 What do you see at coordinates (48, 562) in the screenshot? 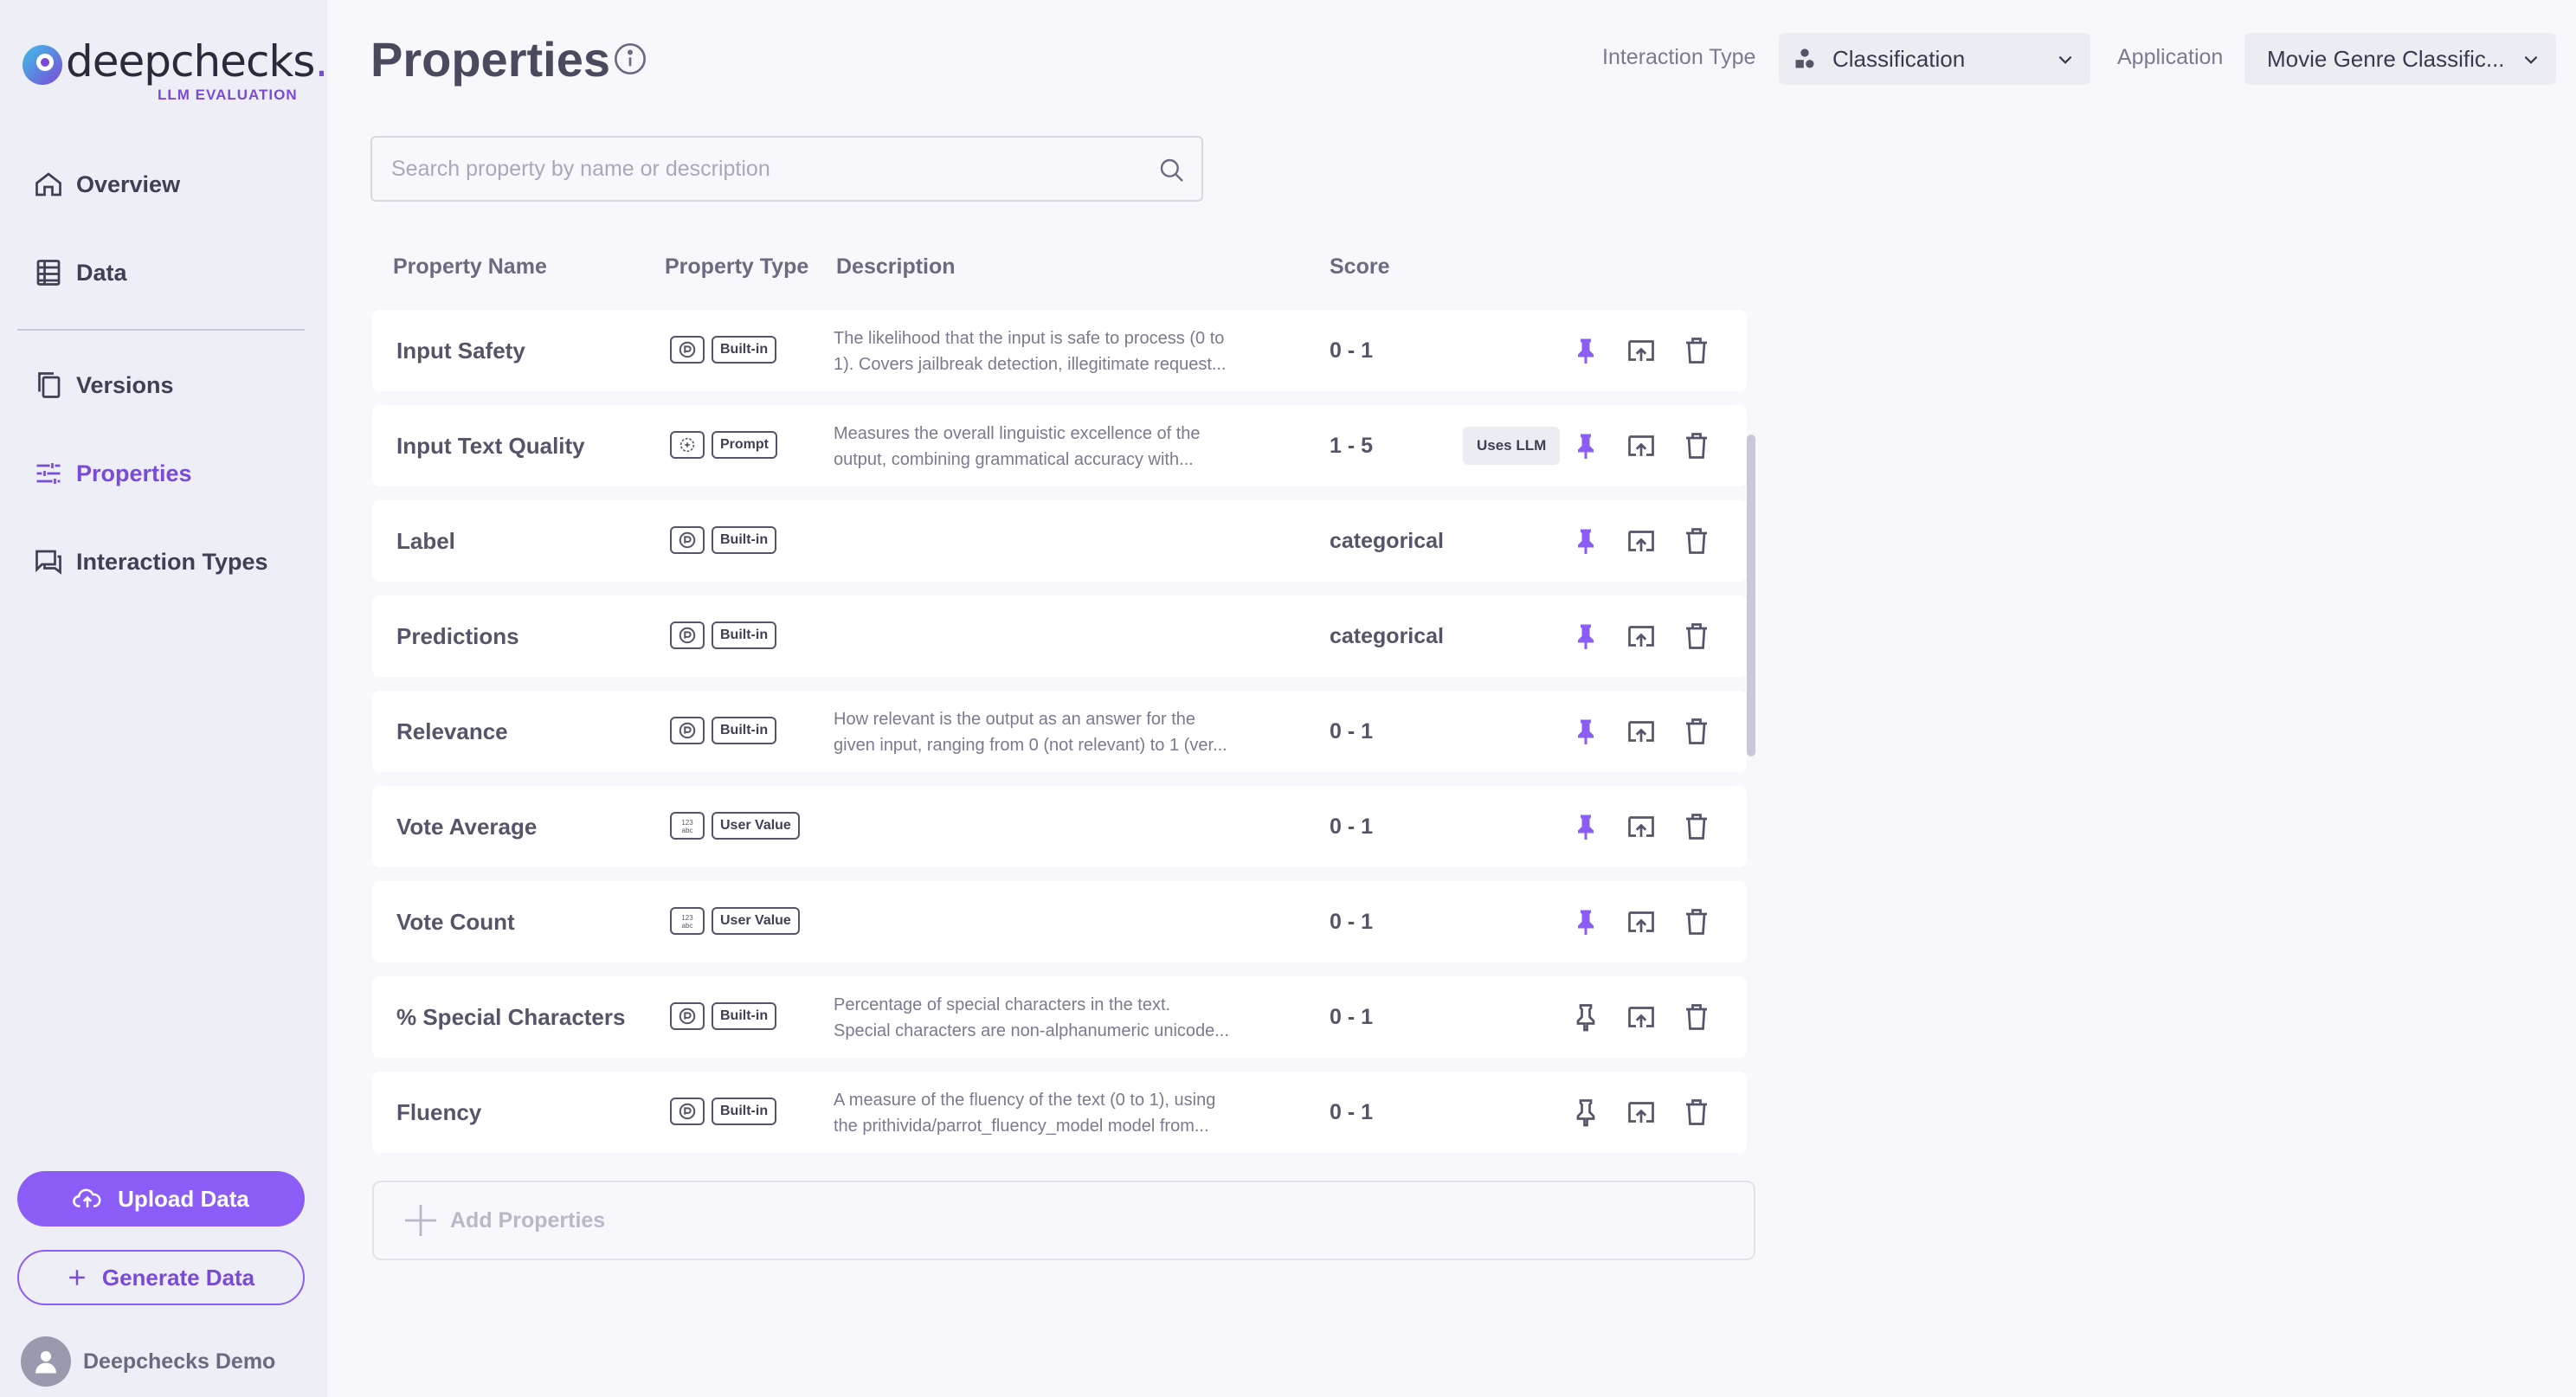
I see `chat-icon` at bounding box center [48, 562].